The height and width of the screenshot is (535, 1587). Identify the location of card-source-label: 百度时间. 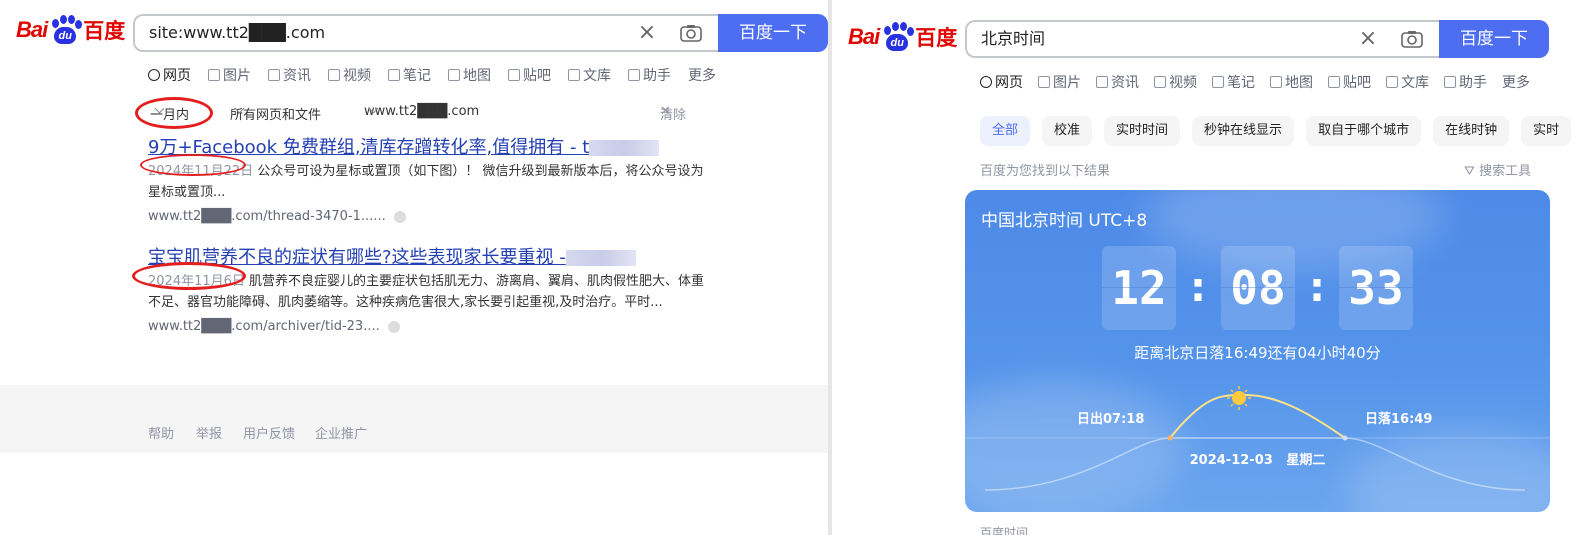
(1004, 530).